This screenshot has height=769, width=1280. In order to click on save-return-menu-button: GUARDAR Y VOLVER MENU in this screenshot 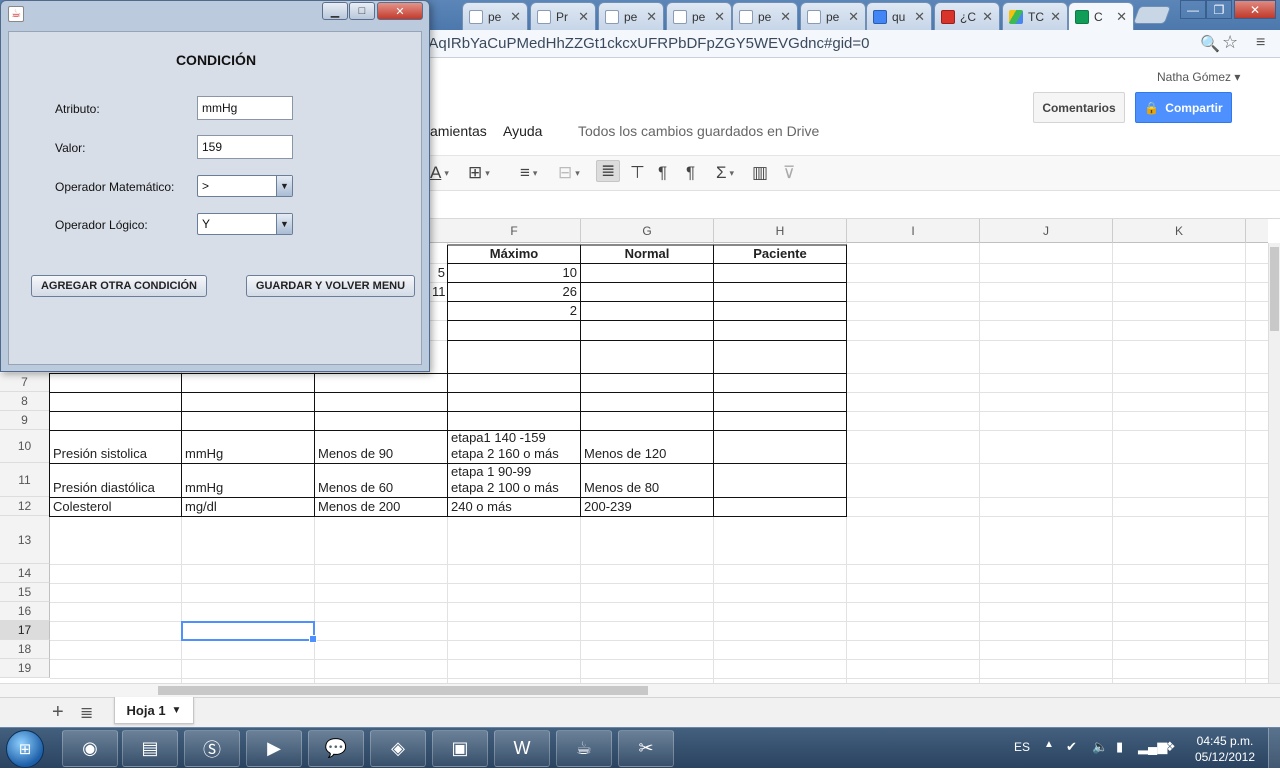, I will do `click(330, 286)`.